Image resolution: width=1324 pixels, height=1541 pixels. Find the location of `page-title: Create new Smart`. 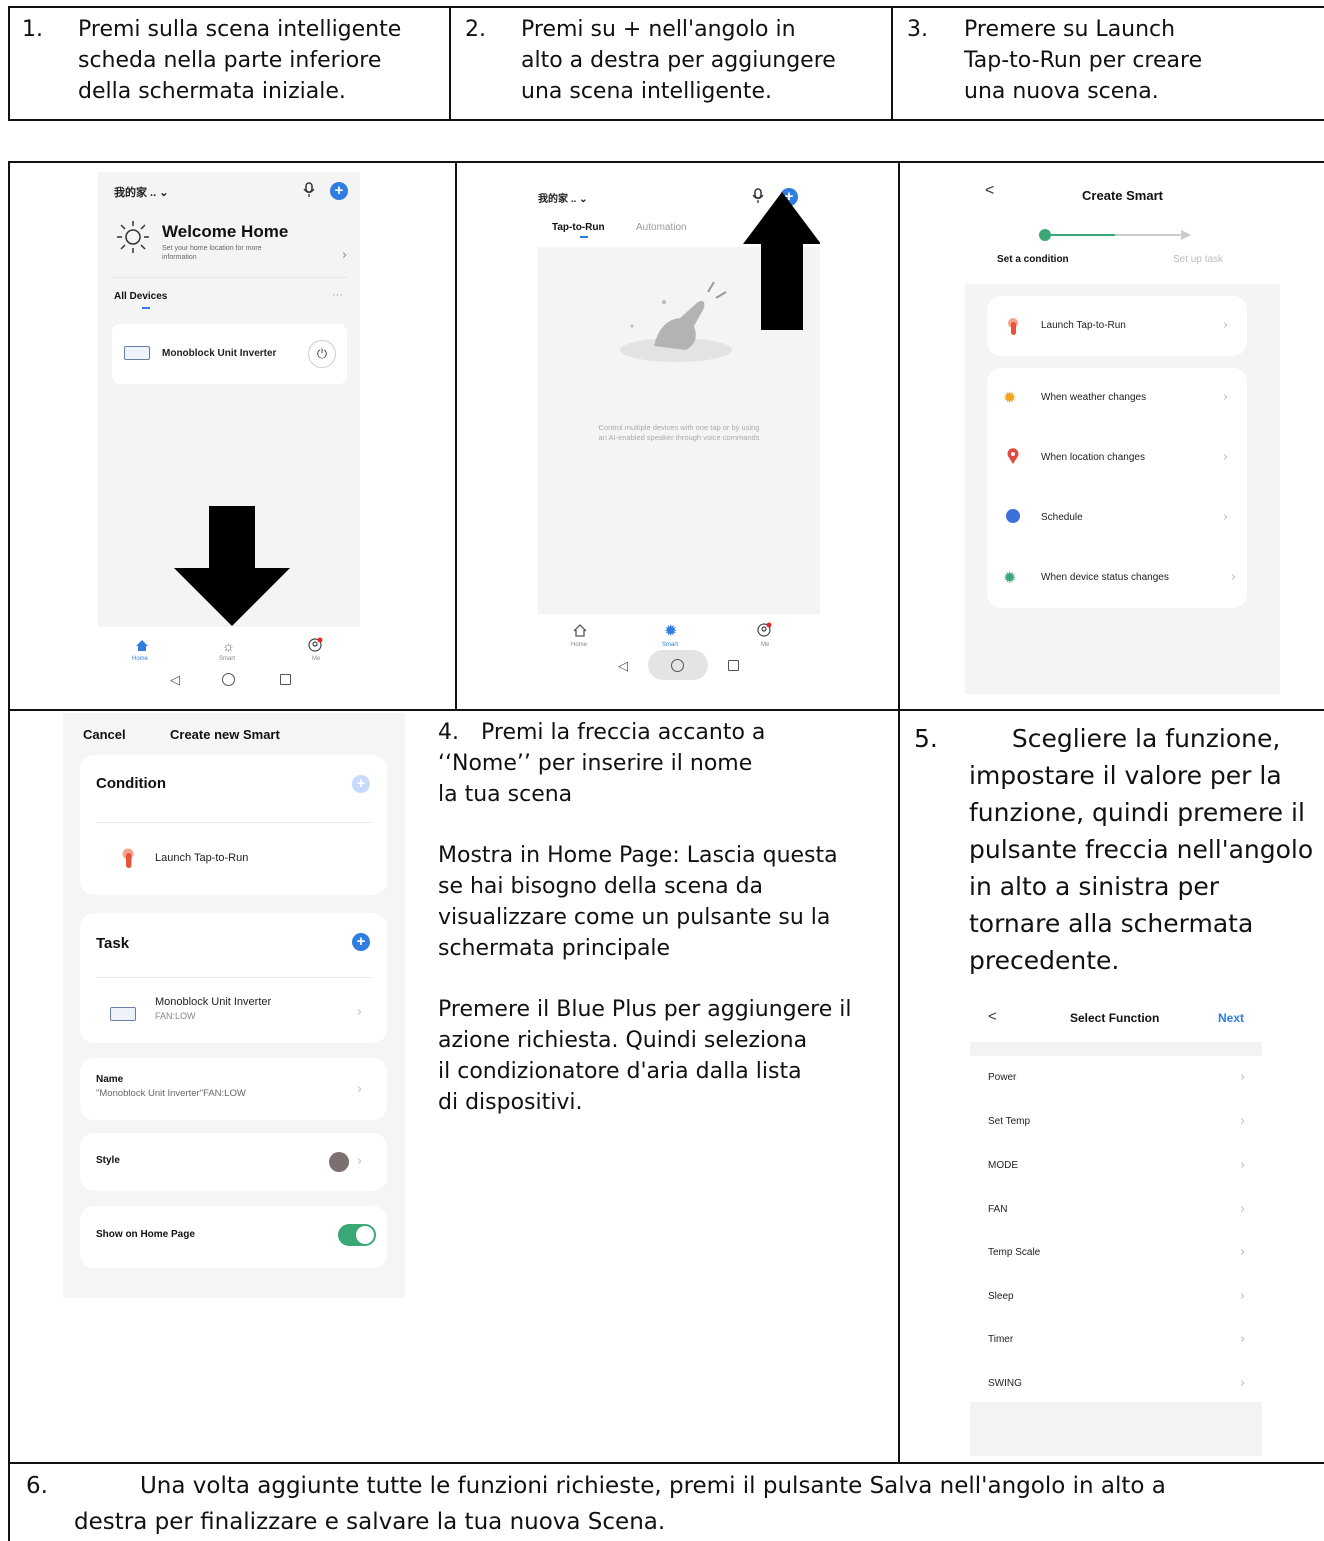

page-title: Create new Smart is located at coordinates (225, 734).